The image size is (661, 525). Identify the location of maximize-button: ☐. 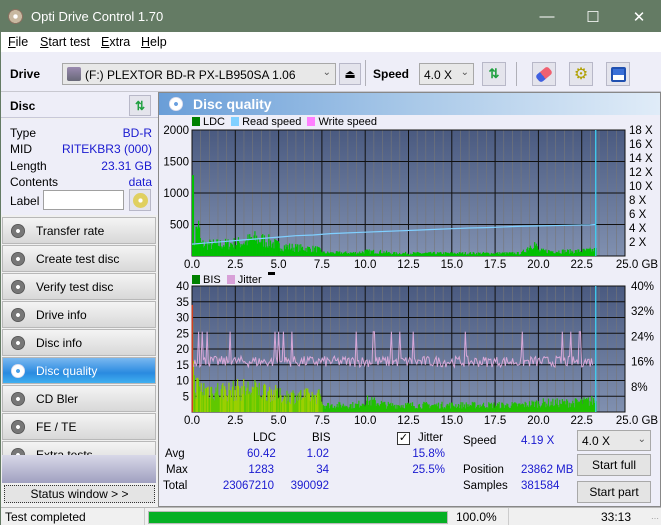
(593, 16).